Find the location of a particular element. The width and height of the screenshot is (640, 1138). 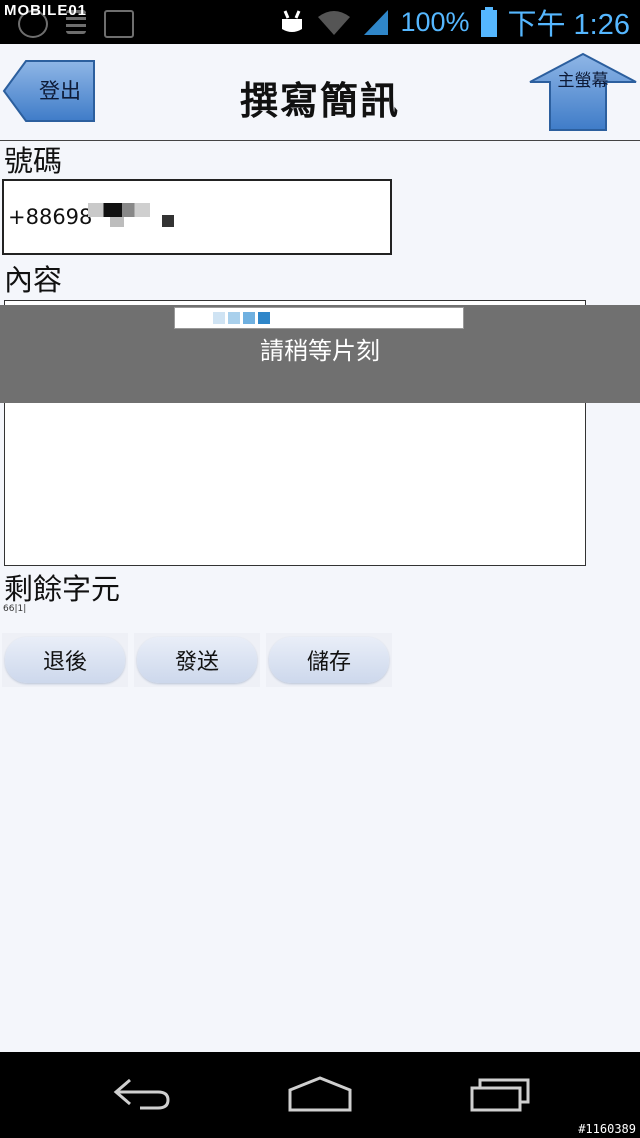

up-arrow-shape is located at coordinates (583, 91).